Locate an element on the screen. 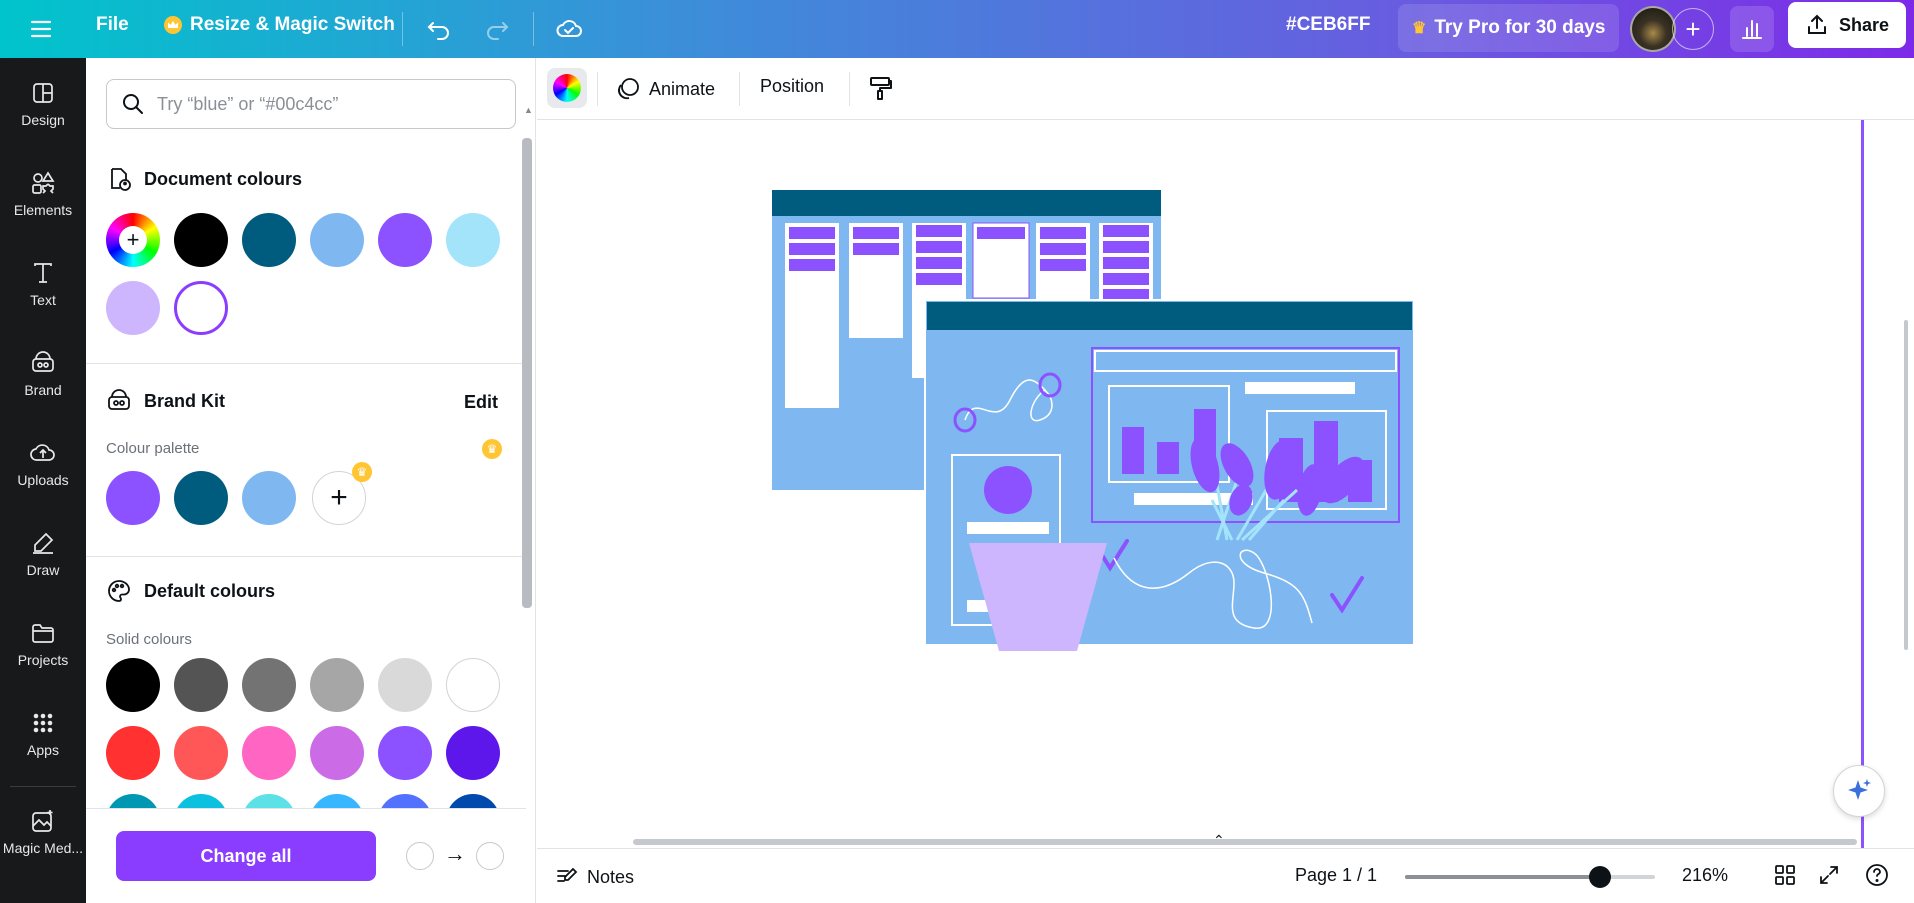 This screenshot has width=1914, height=903. colour-wheel-icon is located at coordinates (567, 88).